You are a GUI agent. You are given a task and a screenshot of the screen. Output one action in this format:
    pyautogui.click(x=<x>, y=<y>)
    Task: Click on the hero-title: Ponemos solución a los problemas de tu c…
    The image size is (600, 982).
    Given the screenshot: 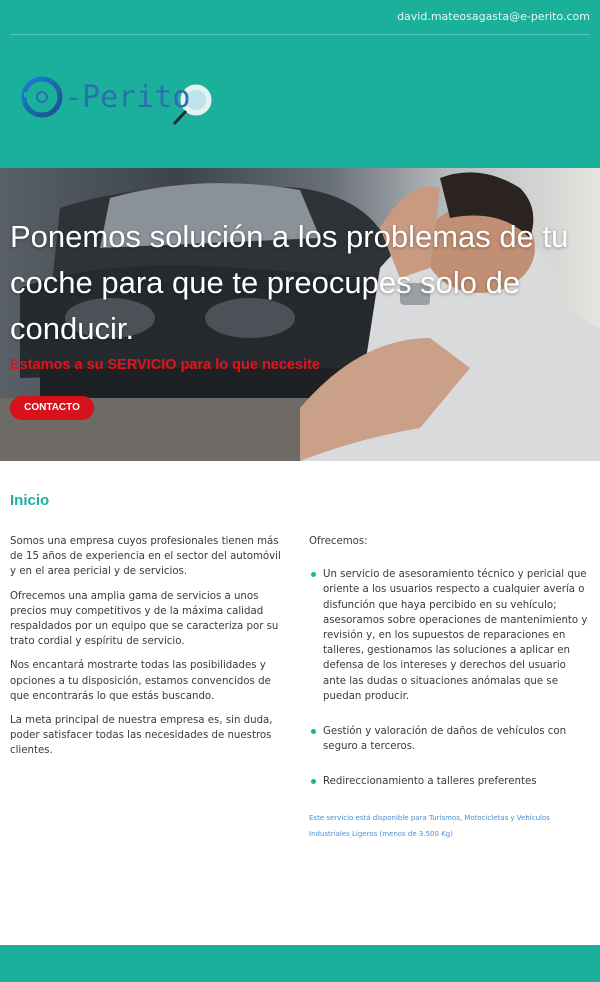 What is the action you would take?
    pyautogui.click(x=289, y=282)
    